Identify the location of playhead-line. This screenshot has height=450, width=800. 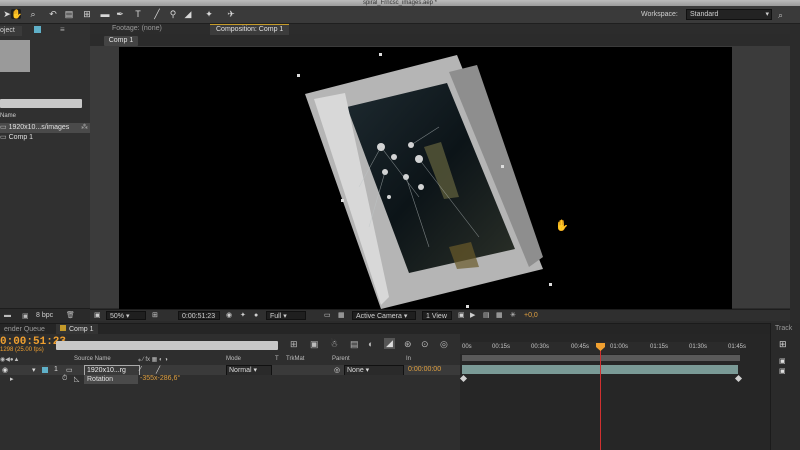
(600, 397).